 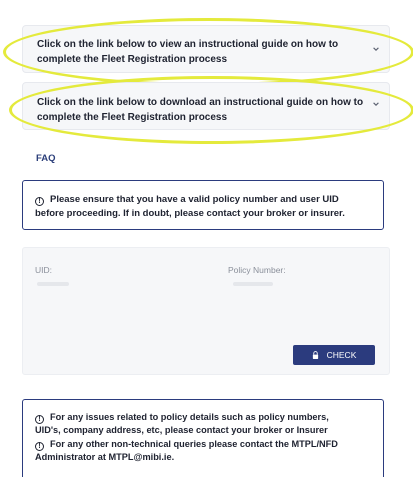 I want to click on faq-link: FAQ, so click(x=46, y=158).